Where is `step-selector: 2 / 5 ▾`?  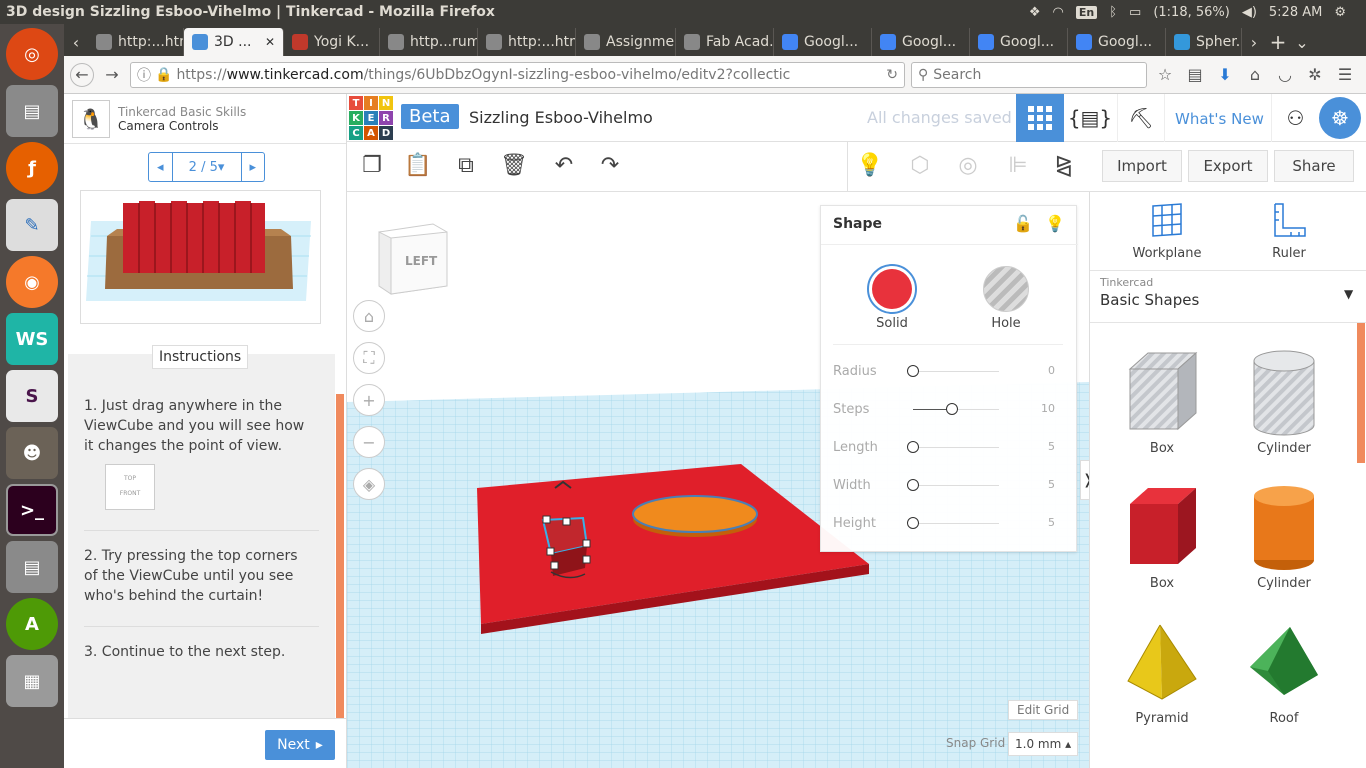 step-selector: 2 / 5 ▾ is located at coordinates (206, 167).